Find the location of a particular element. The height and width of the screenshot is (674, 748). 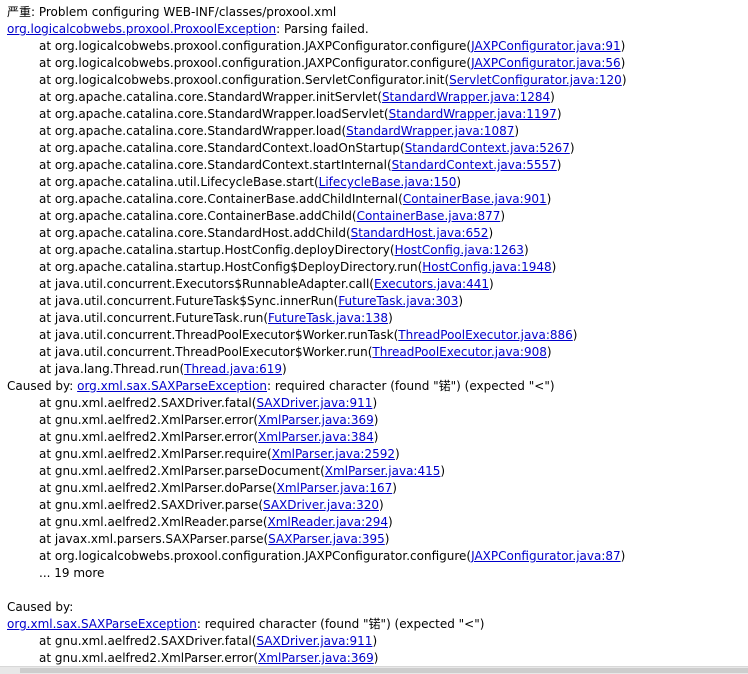

source-location-link: StandardContext.java:5267 is located at coordinates (487, 148).